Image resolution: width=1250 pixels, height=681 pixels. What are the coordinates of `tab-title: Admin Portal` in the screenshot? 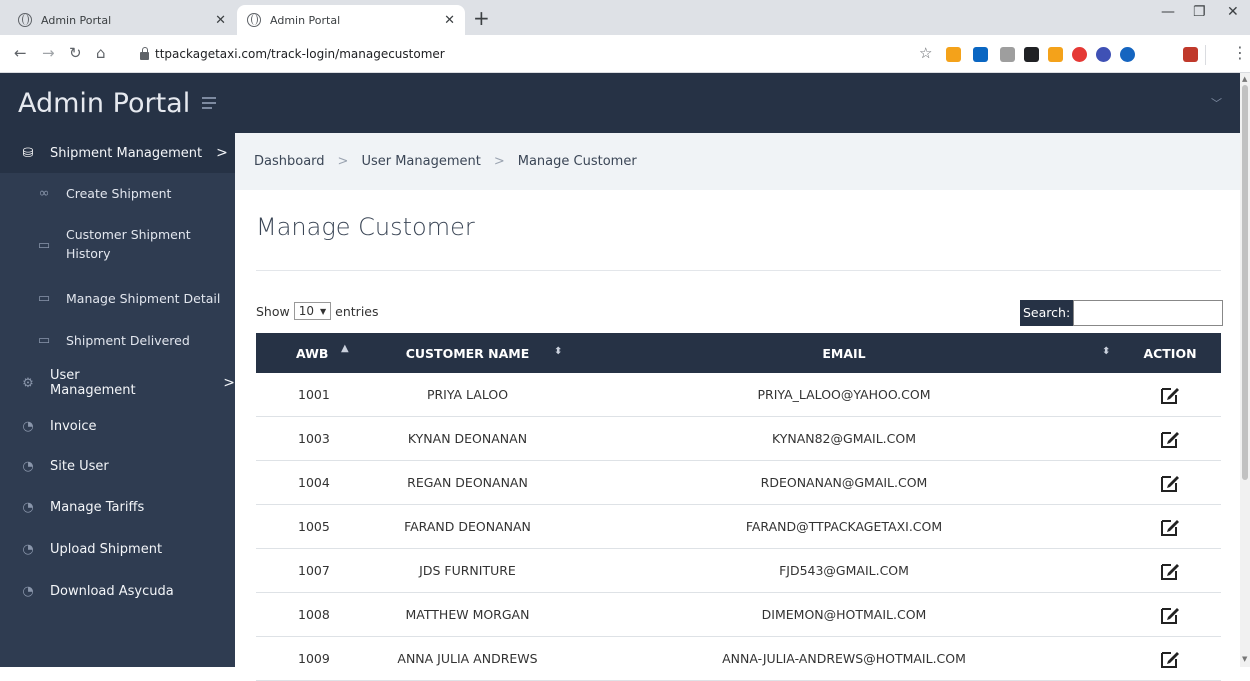 It's located at (76, 20).